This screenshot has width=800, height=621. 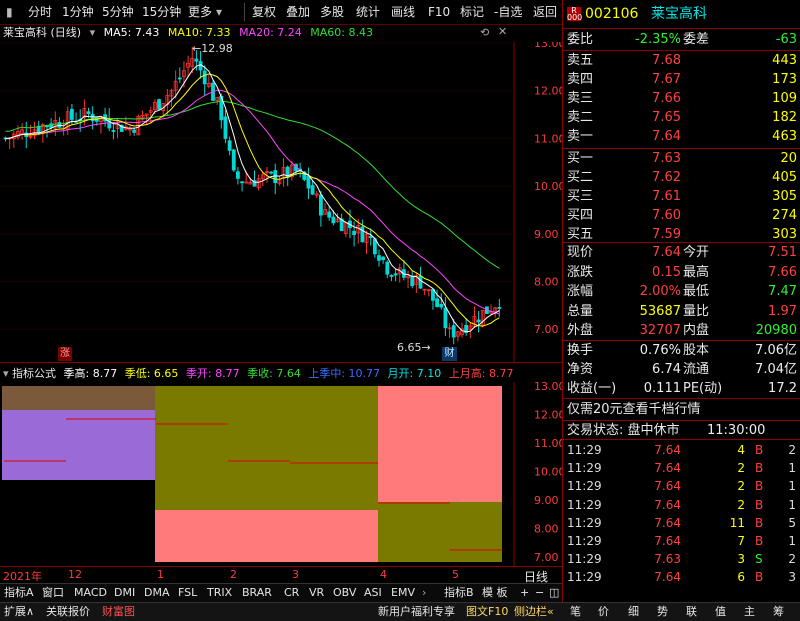 I want to click on toolbar-duogu: 多股, so click(x=332, y=12).